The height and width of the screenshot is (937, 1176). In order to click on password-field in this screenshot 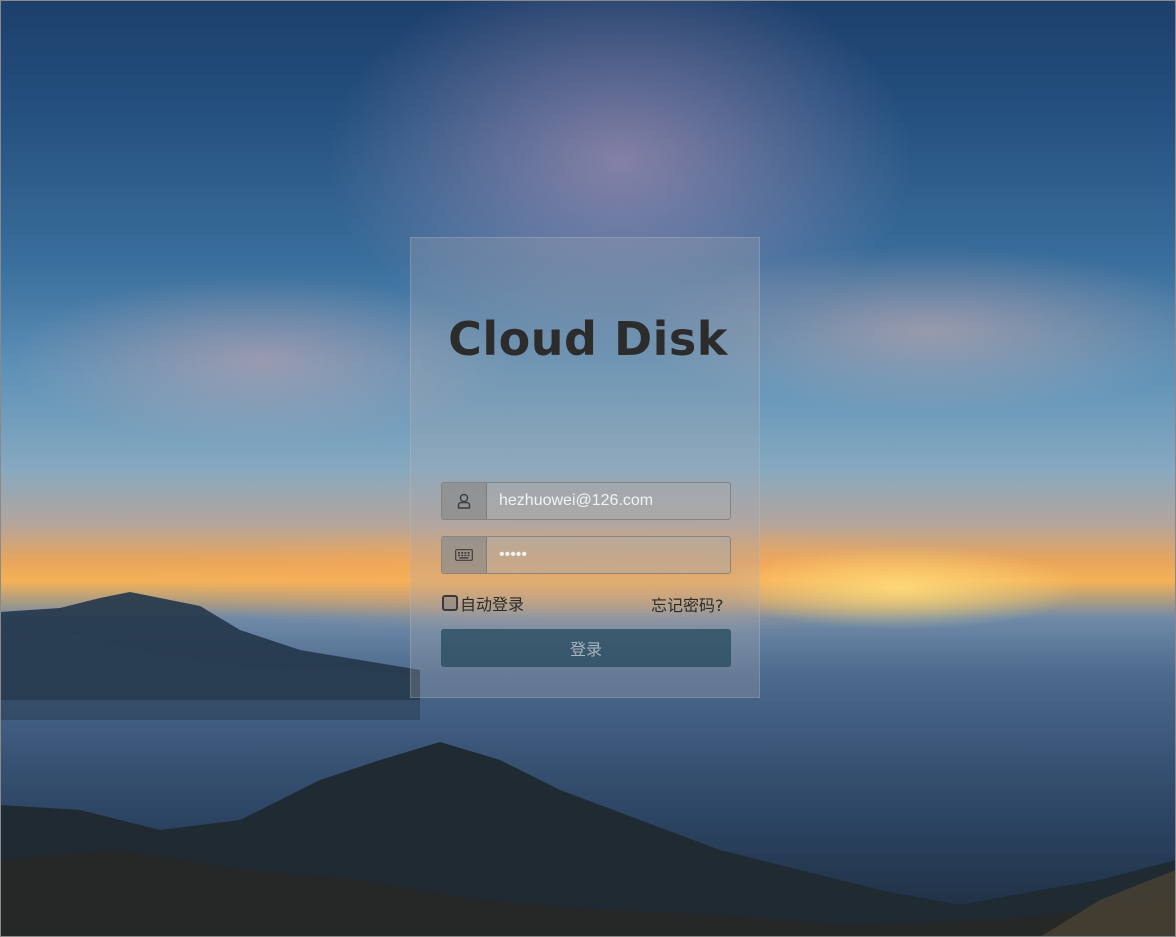, I will do `click(586, 555)`.